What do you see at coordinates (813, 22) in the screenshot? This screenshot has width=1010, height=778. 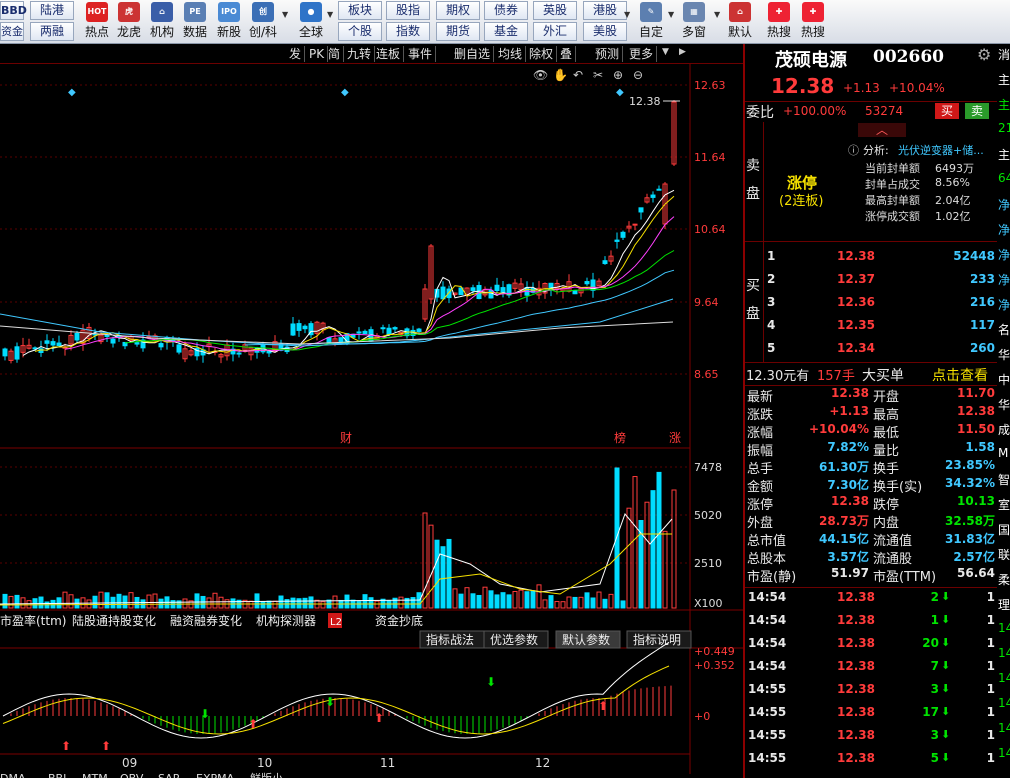 I see `hot-search-button-2: ✚ 热搜` at bounding box center [813, 22].